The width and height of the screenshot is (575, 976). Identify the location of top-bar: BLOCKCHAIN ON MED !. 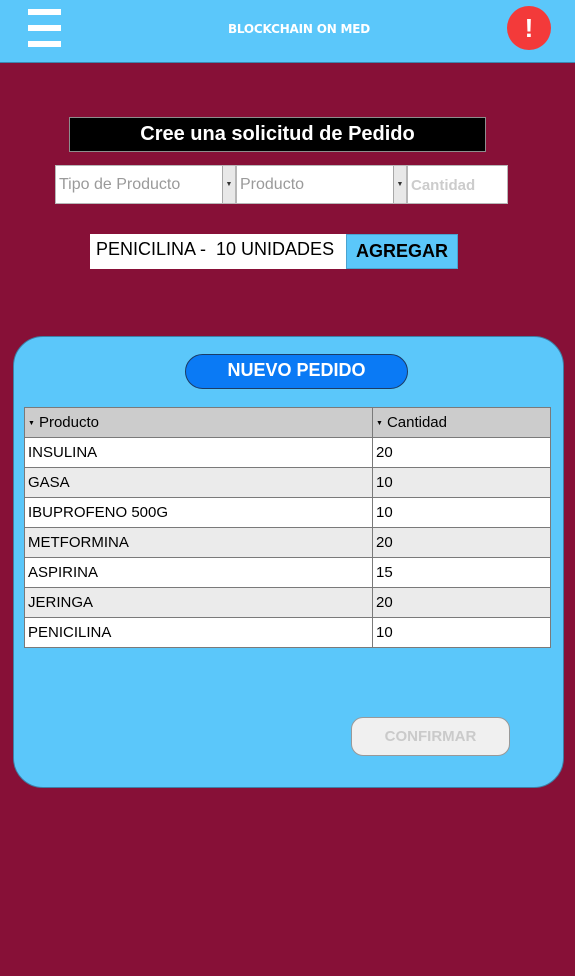
(287, 31).